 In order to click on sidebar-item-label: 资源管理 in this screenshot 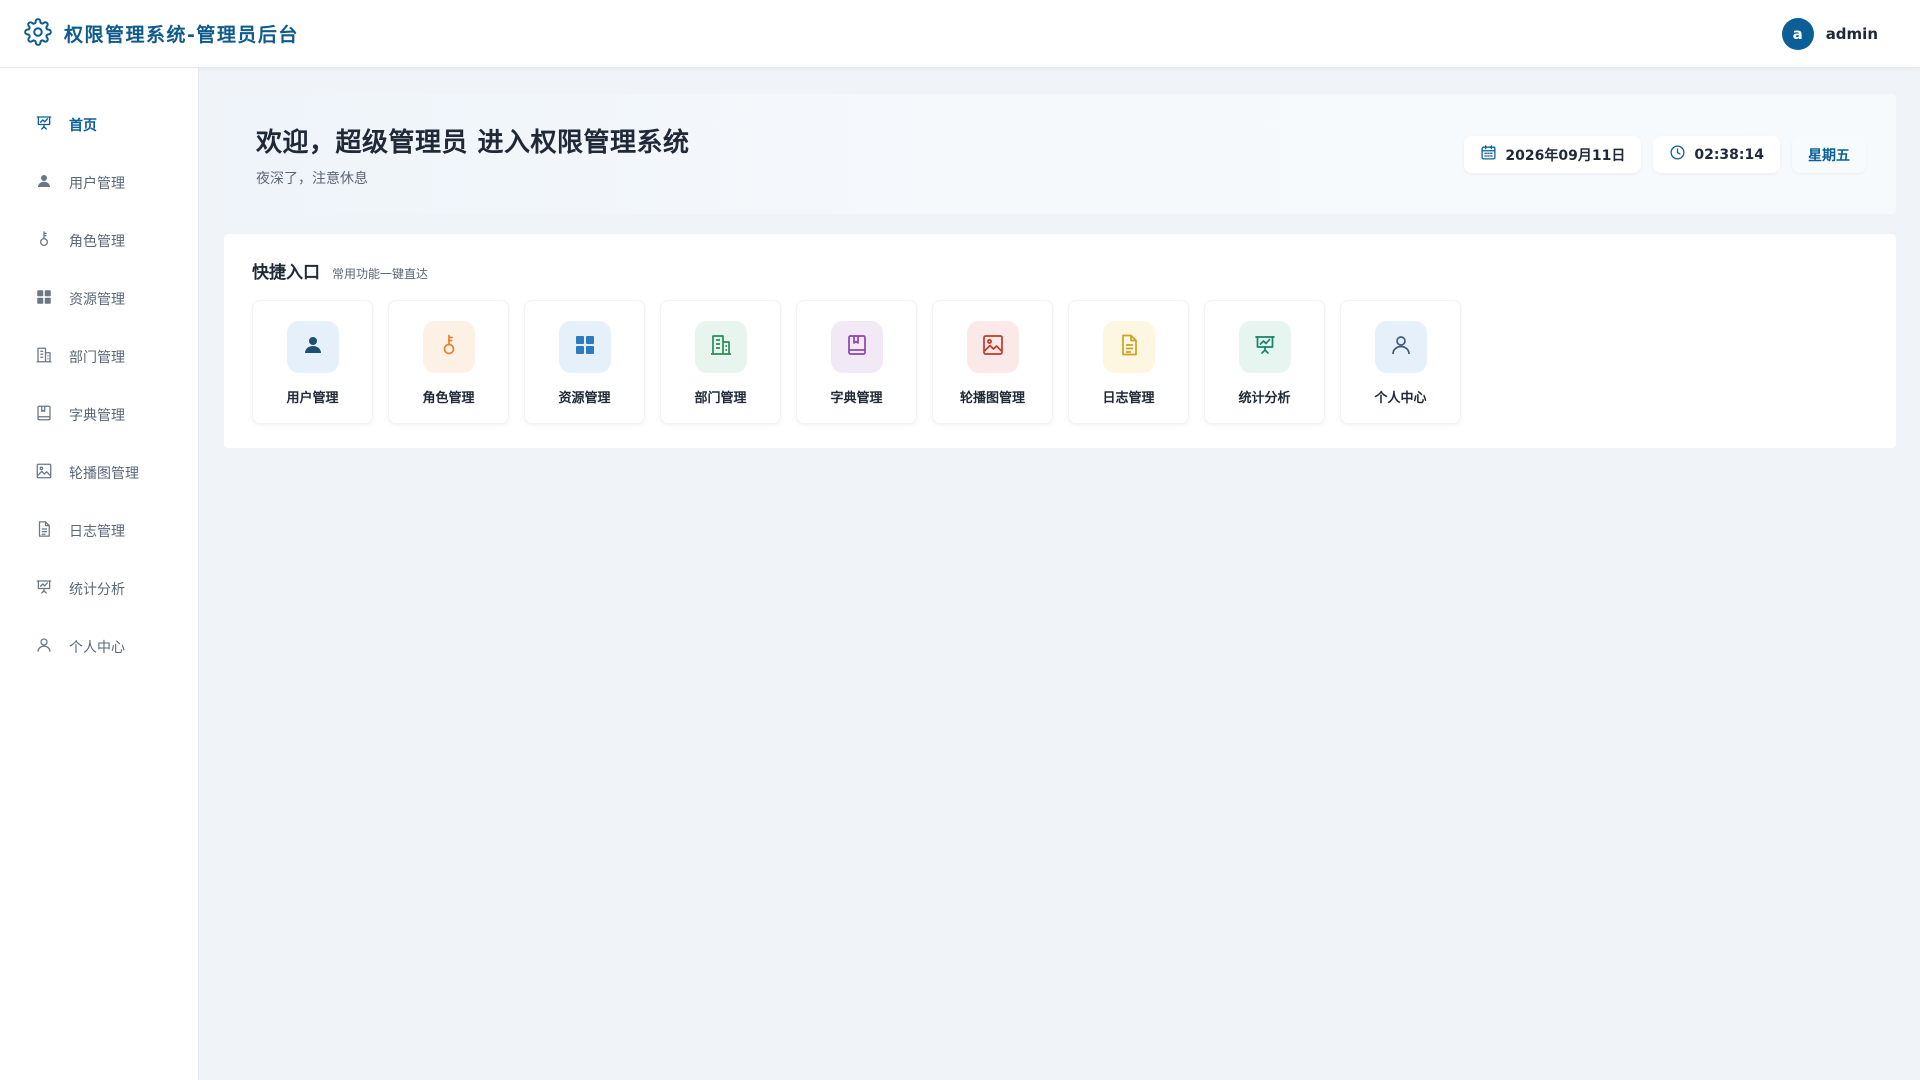, I will do `click(97, 300)`.